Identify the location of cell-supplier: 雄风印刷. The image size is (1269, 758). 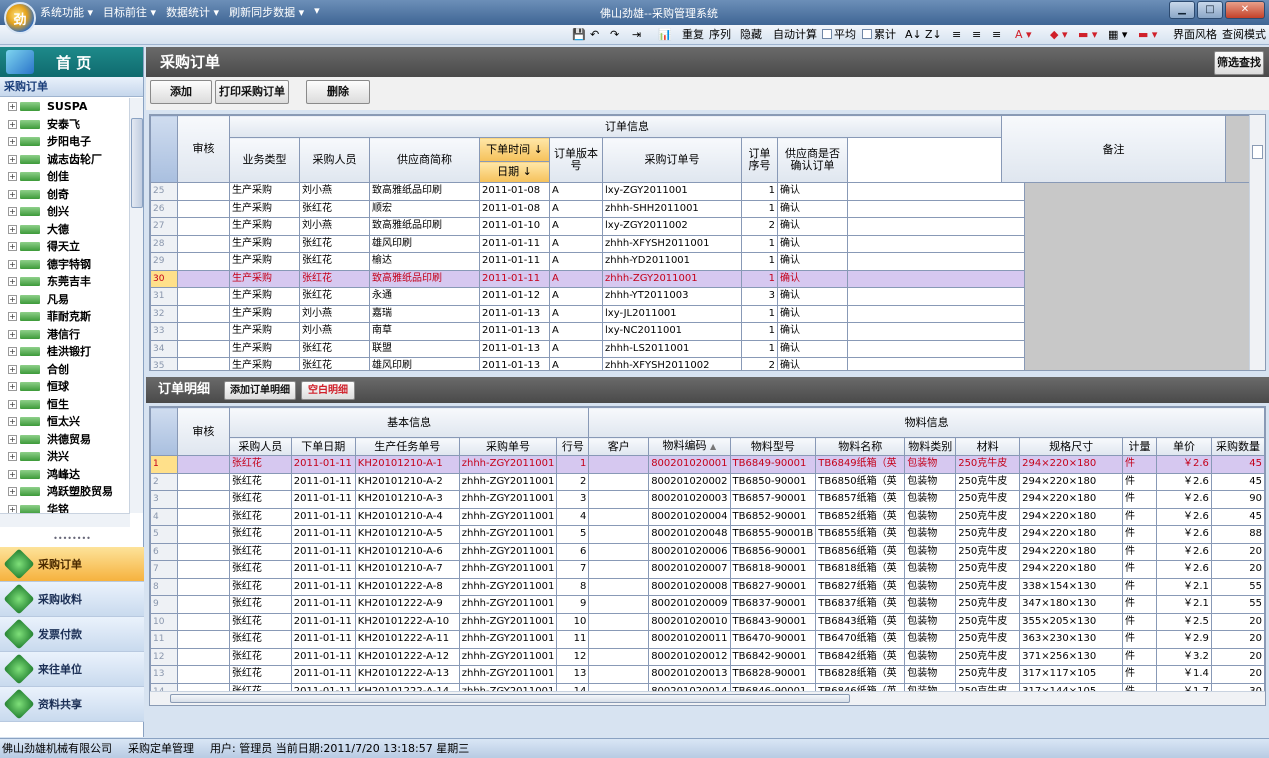
(424, 243).